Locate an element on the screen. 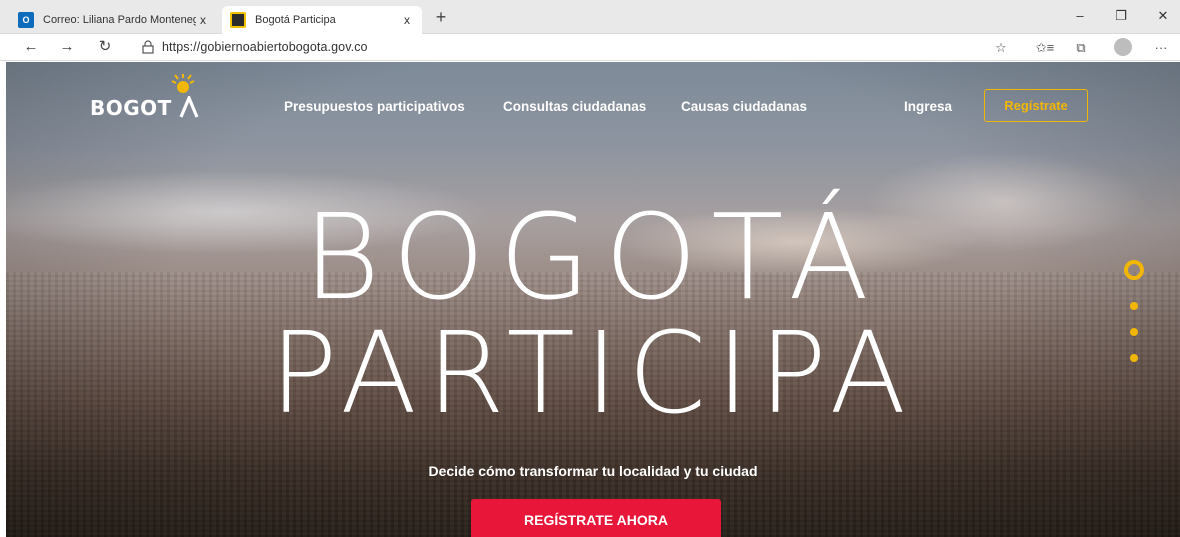 The height and width of the screenshot is (537, 1180). favorite-star-icon: ☆ is located at coordinates (1001, 48).